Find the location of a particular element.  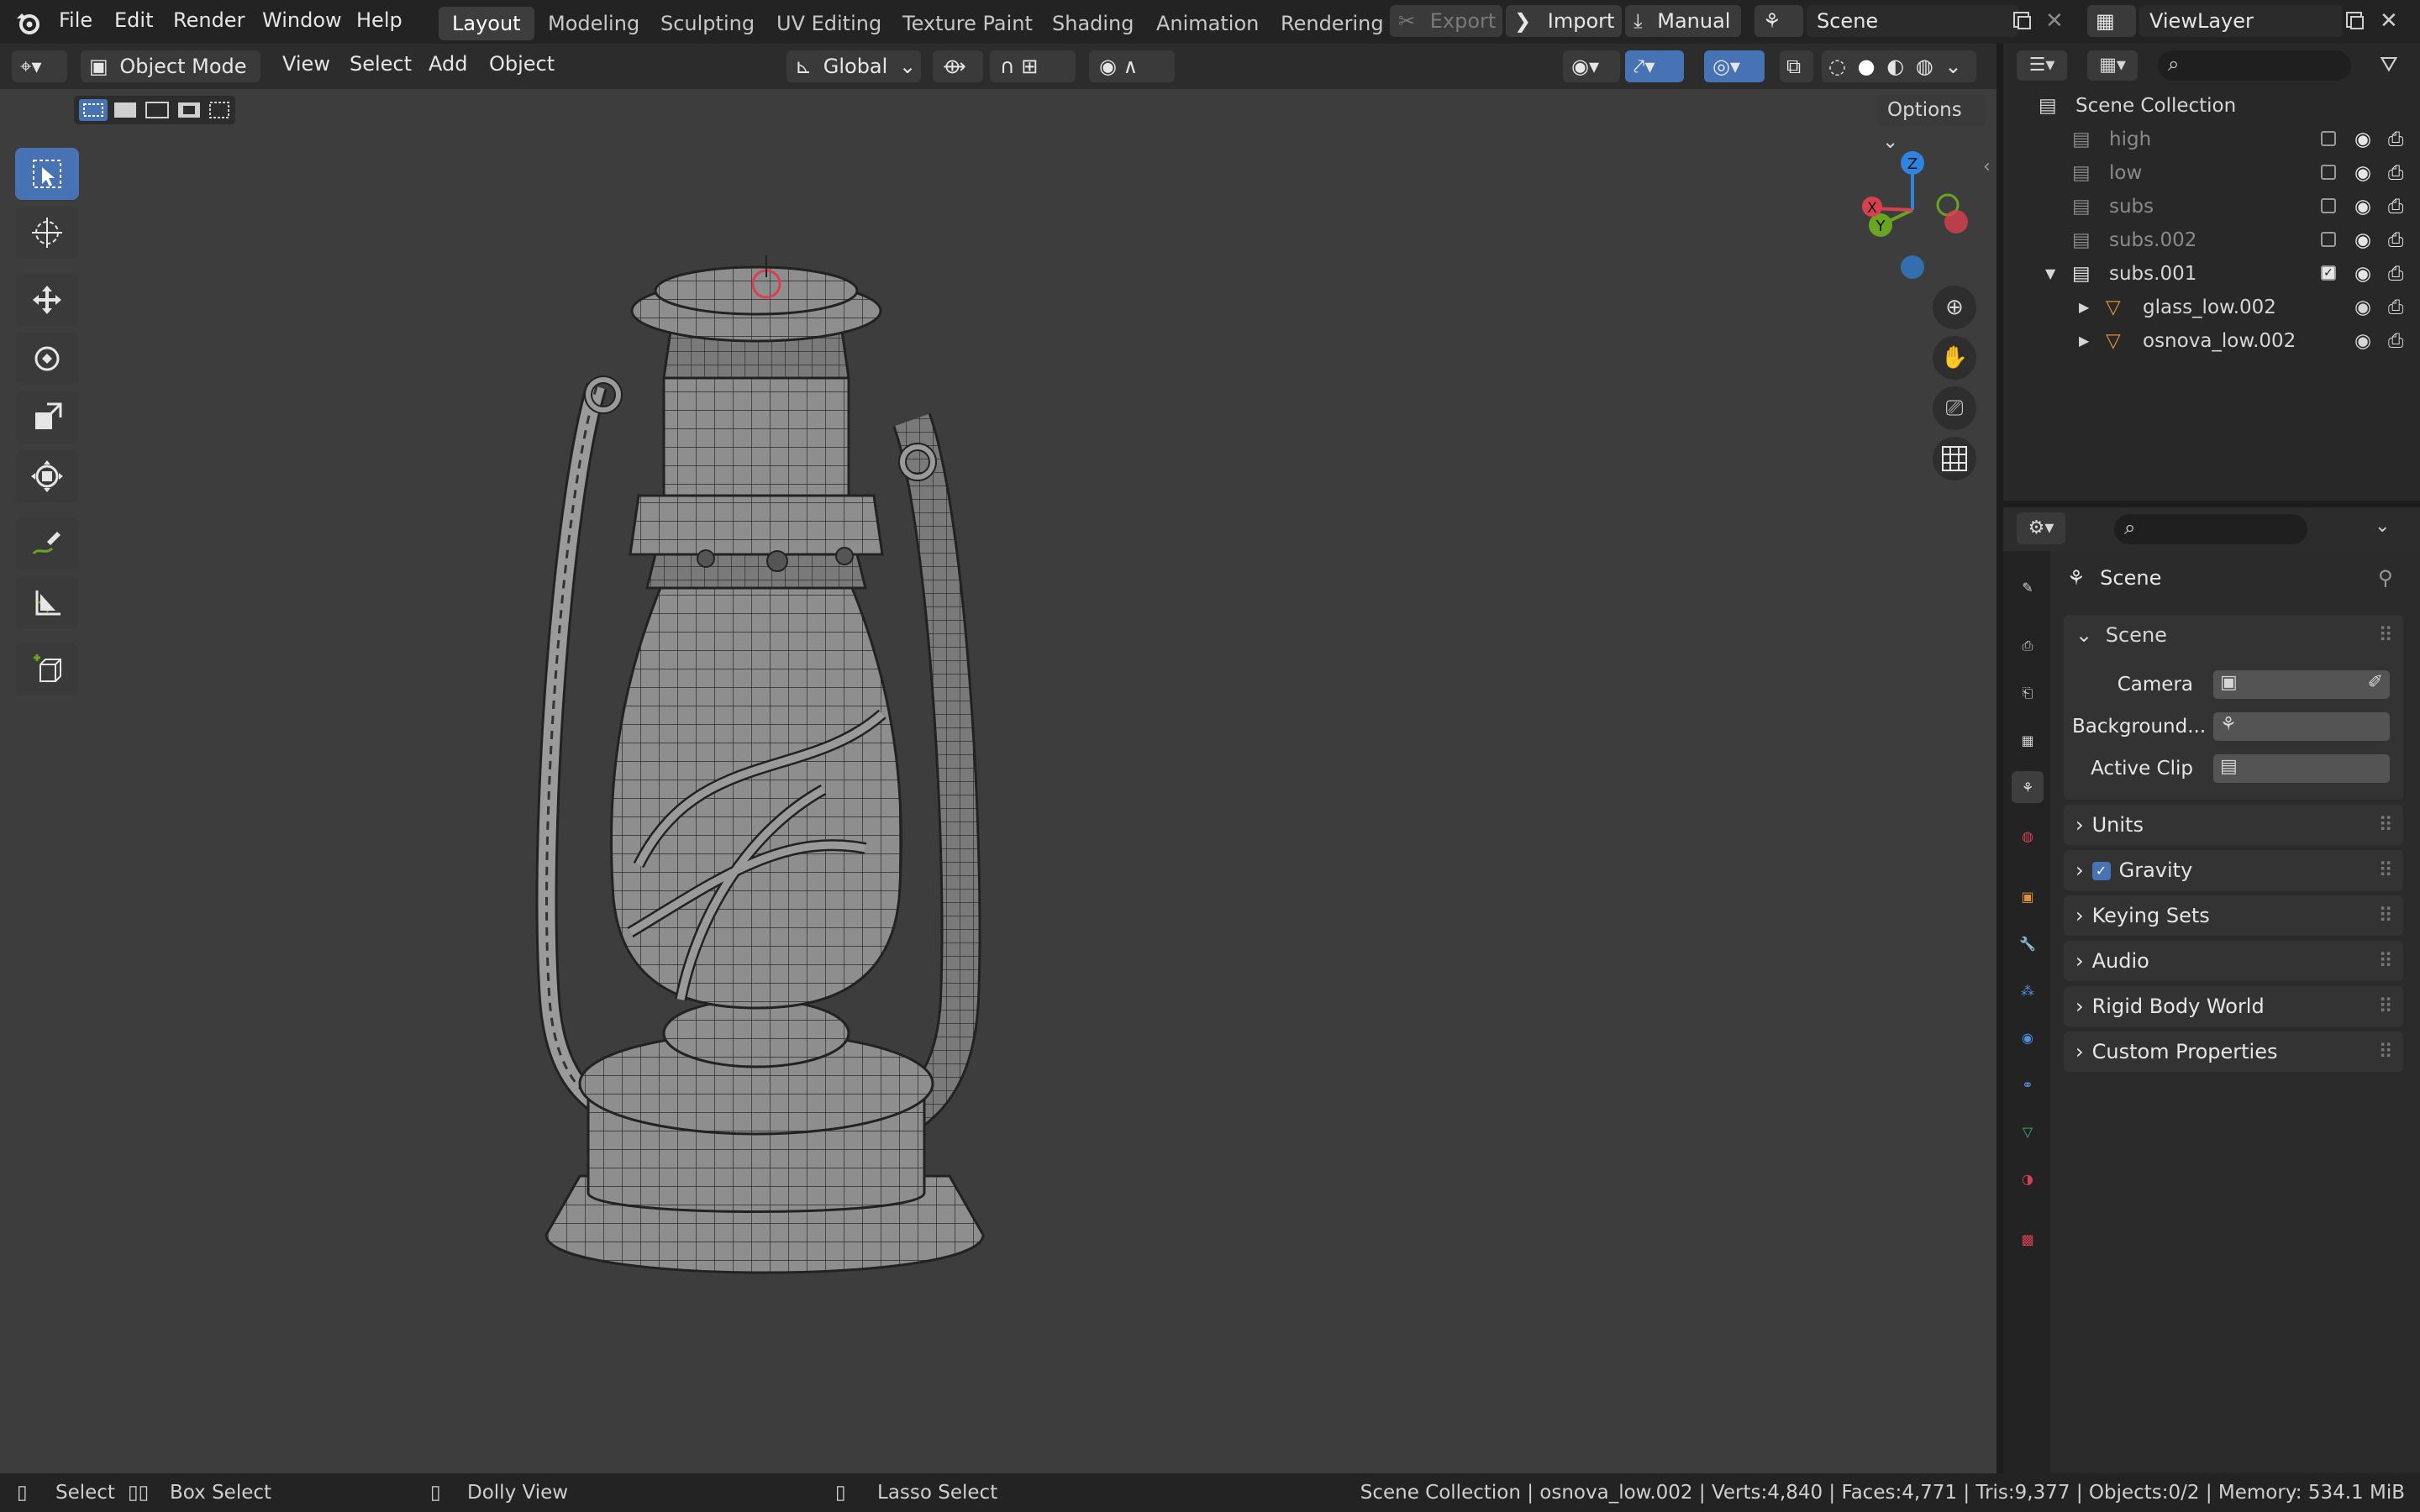

camera-field: ▣ ✐ is located at coordinates (2301, 684).